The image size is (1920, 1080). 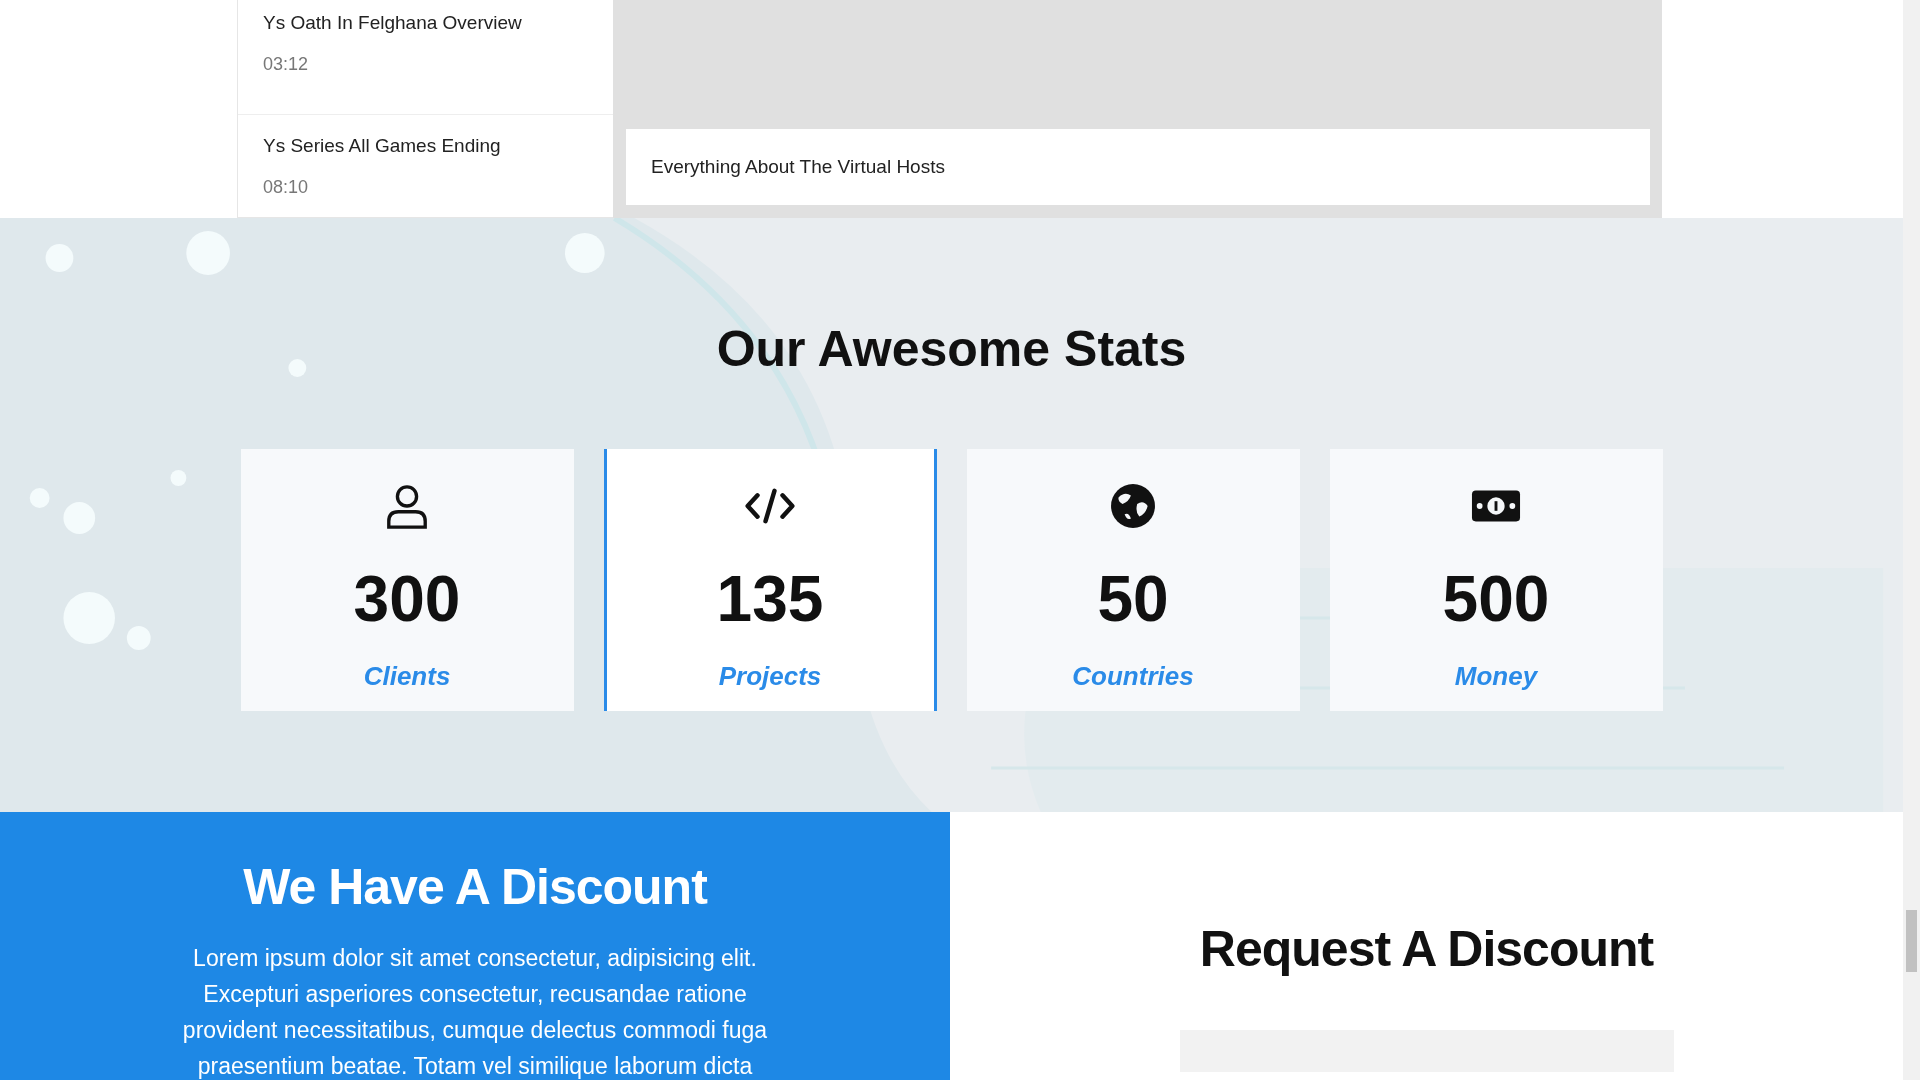 What do you see at coordinates (951, 349) in the screenshot?
I see `section-title: Our Awesome Stats` at bounding box center [951, 349].